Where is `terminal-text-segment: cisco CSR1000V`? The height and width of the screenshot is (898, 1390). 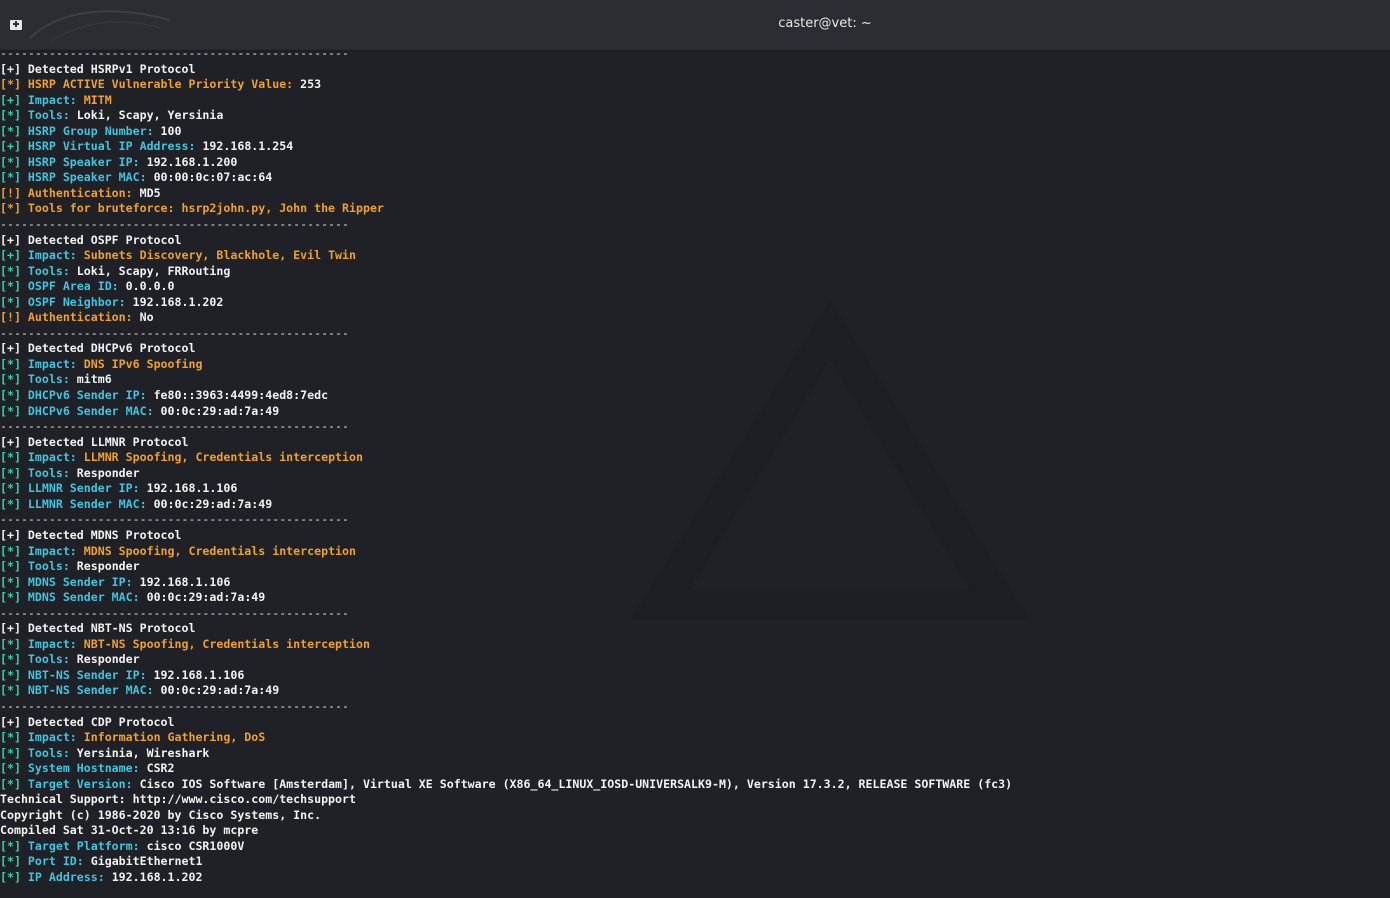 terminal-text-segment: cisco CSR1000V is located at coordinates (195, 845).